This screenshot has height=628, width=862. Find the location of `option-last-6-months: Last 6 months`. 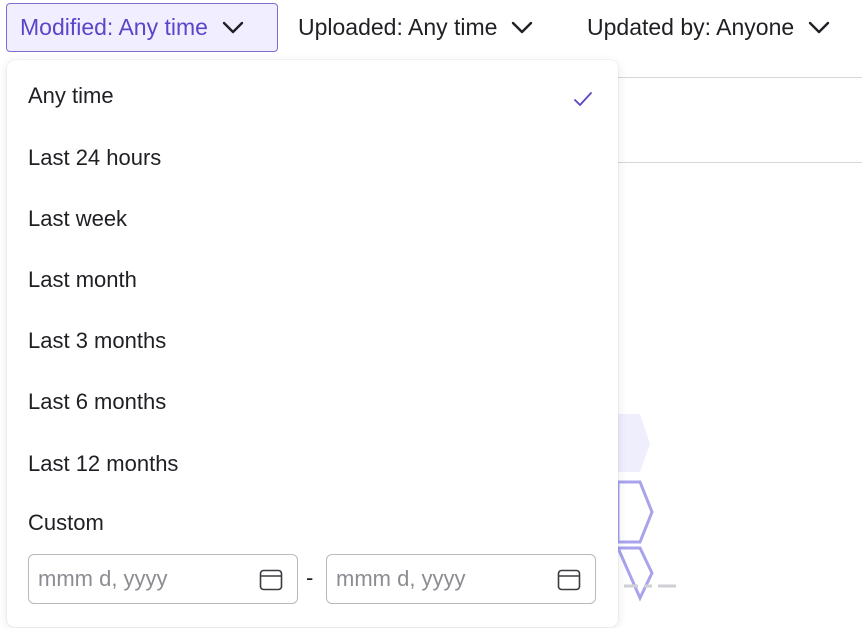

option-last-6-months: Last 6 months is located at coordinates (312, 401).